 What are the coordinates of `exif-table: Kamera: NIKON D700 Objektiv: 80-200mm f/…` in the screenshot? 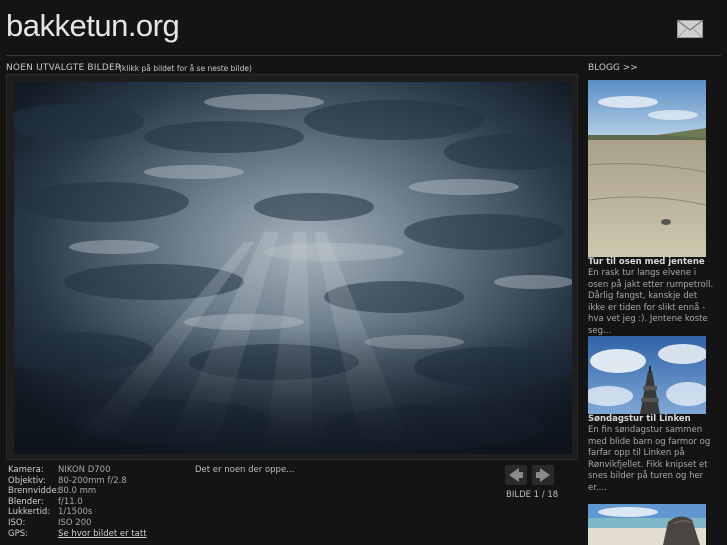 It's located at (77, 502).